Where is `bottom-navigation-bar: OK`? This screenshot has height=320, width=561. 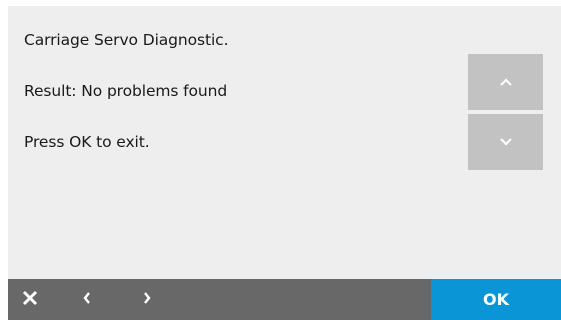 bottom-navigation-bar: OK is located at coordinates (284, 299).